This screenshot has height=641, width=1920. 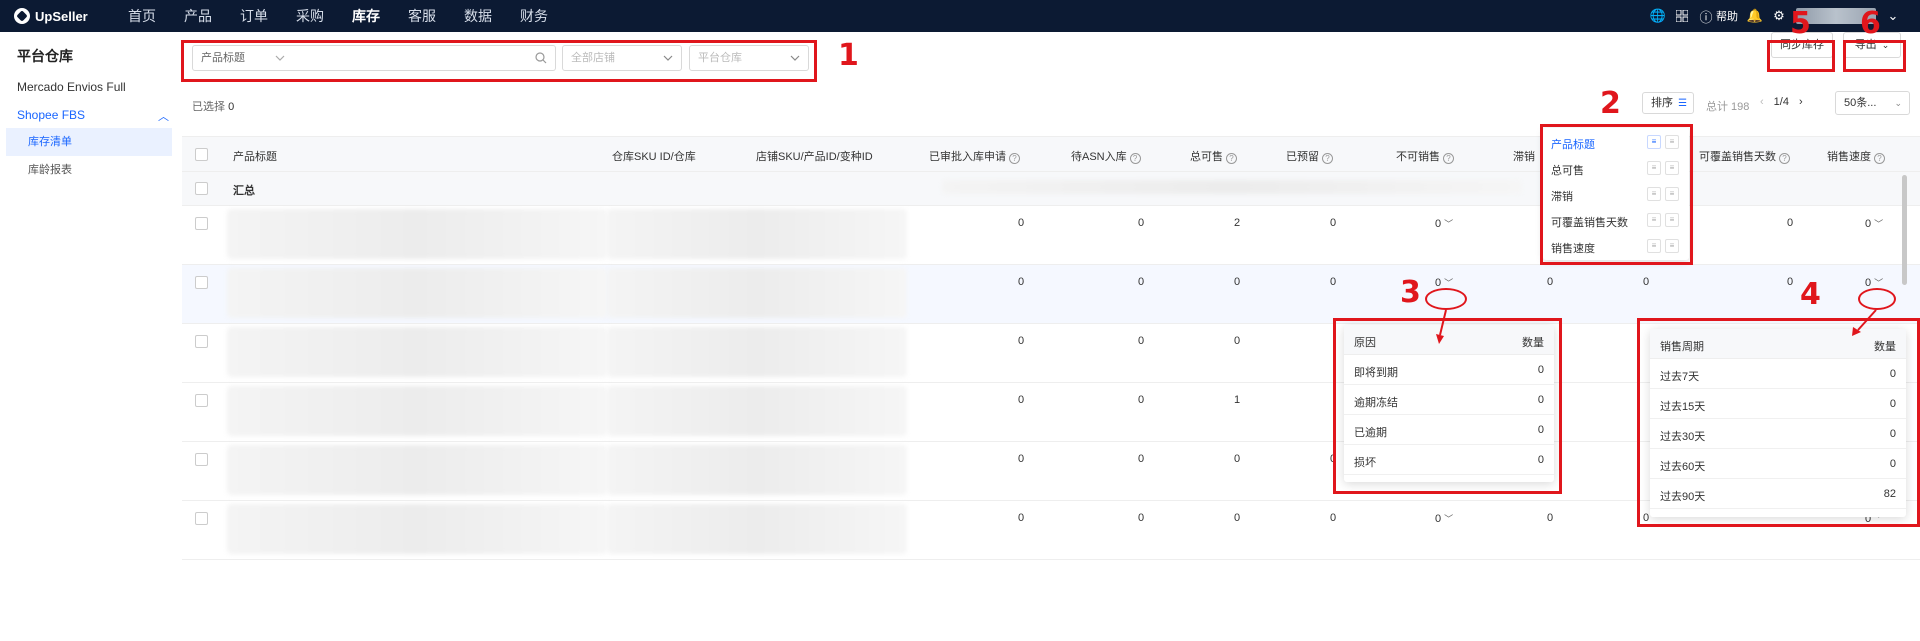 I want to click on sort-button-label: 排序, so click(x=1662, y=103).